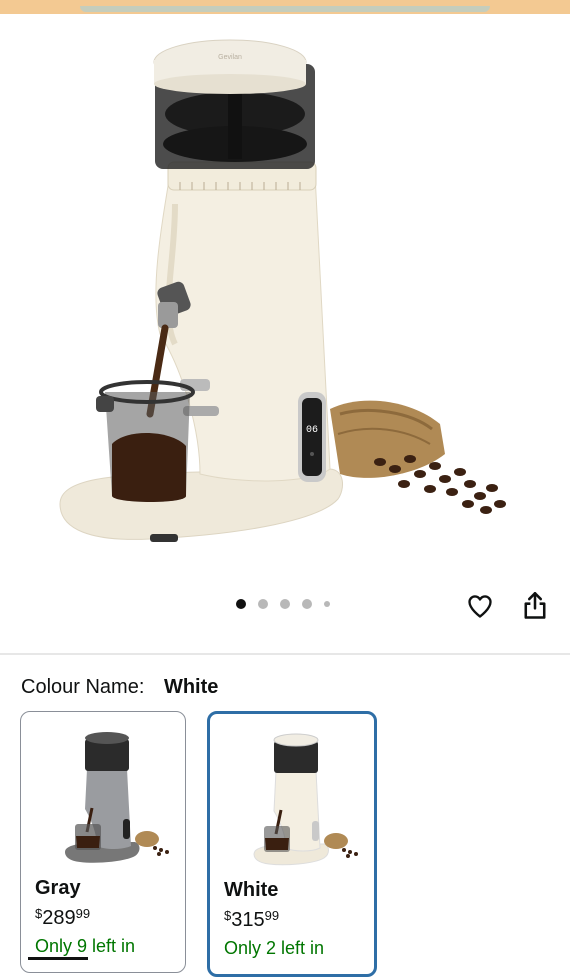  What do you see at coordinates (58, 888) in the screenshot?
I see `option-name: Gray` at bounding box center [58, 888].